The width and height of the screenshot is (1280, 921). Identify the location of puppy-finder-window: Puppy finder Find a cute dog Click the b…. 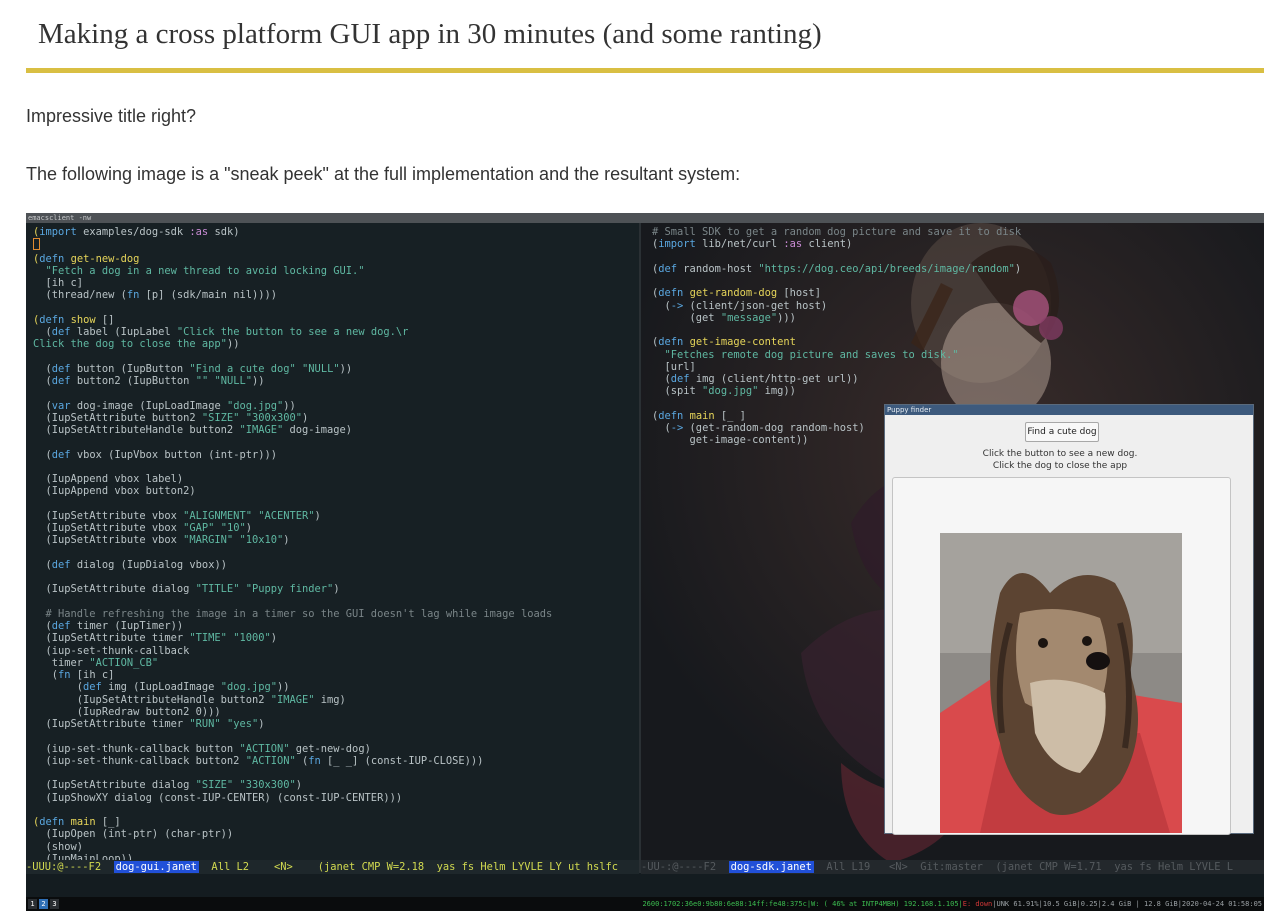
(1069, 619).